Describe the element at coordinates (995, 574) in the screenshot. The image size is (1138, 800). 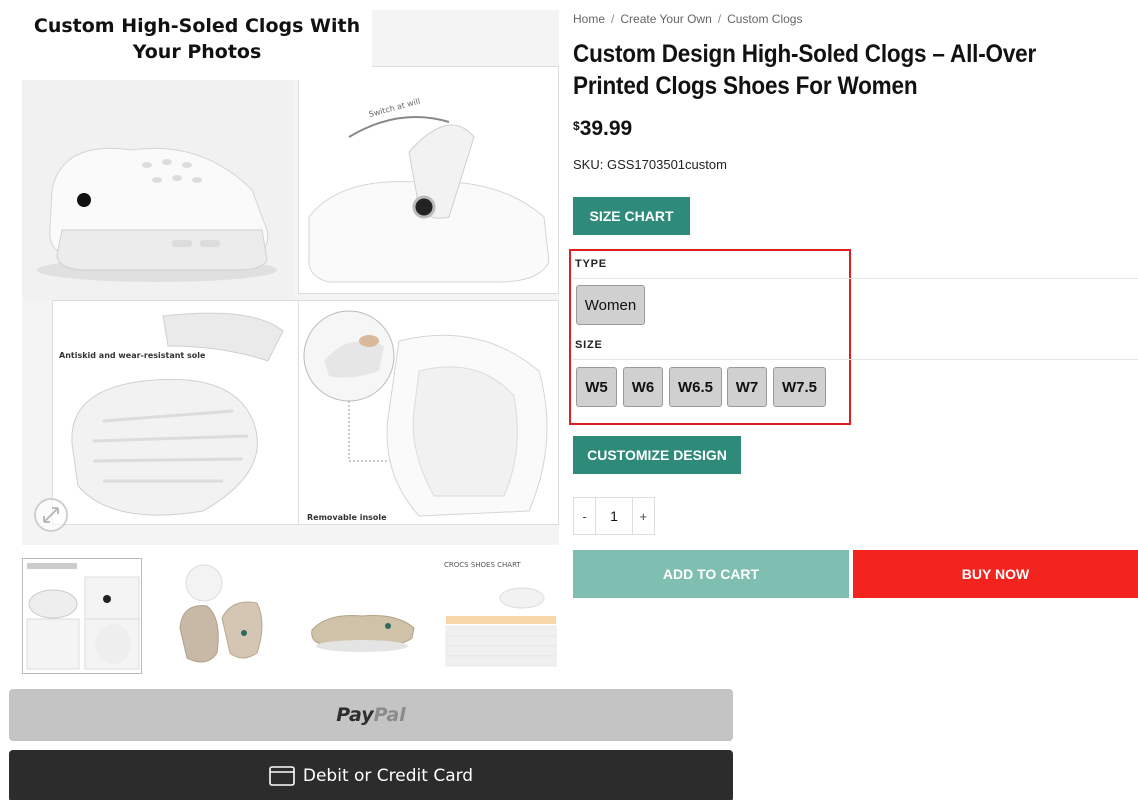
I see `buy-now-button: BUY NOW` at that location.